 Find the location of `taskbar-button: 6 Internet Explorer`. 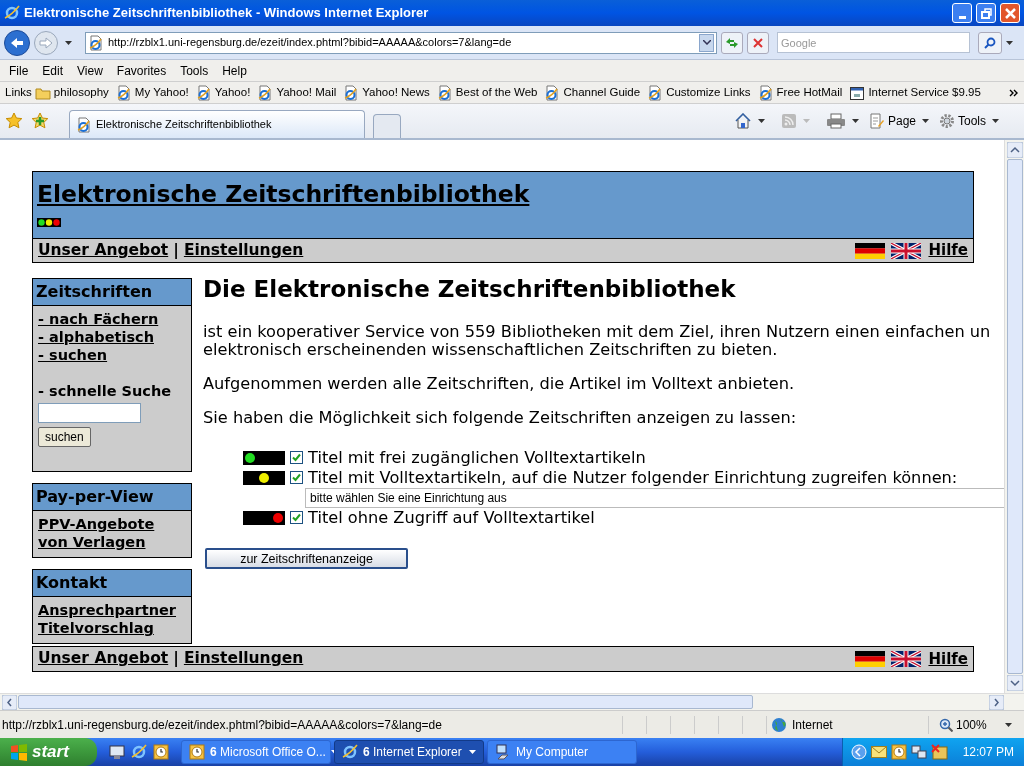

taskbar-button: 6 Internet Explorer is located at coordinates (409, 752).